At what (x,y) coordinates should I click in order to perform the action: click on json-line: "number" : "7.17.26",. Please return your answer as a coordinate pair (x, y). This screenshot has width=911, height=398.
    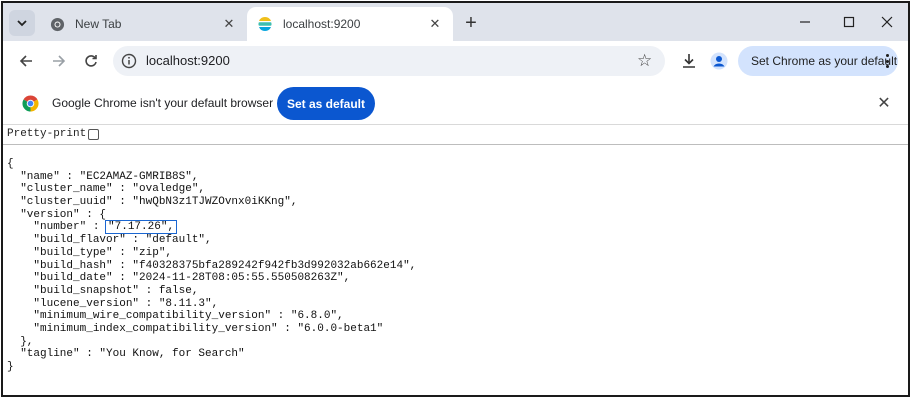
    Looking at the image, I should click on (211, 227).